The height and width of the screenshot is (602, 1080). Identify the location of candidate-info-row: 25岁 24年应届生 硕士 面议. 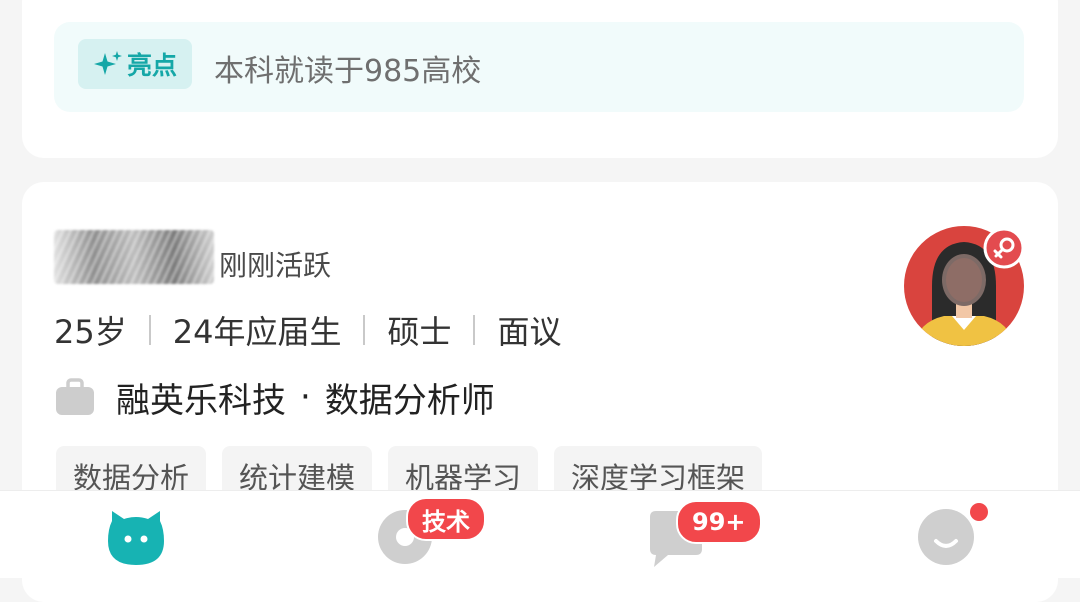
(308, 330).